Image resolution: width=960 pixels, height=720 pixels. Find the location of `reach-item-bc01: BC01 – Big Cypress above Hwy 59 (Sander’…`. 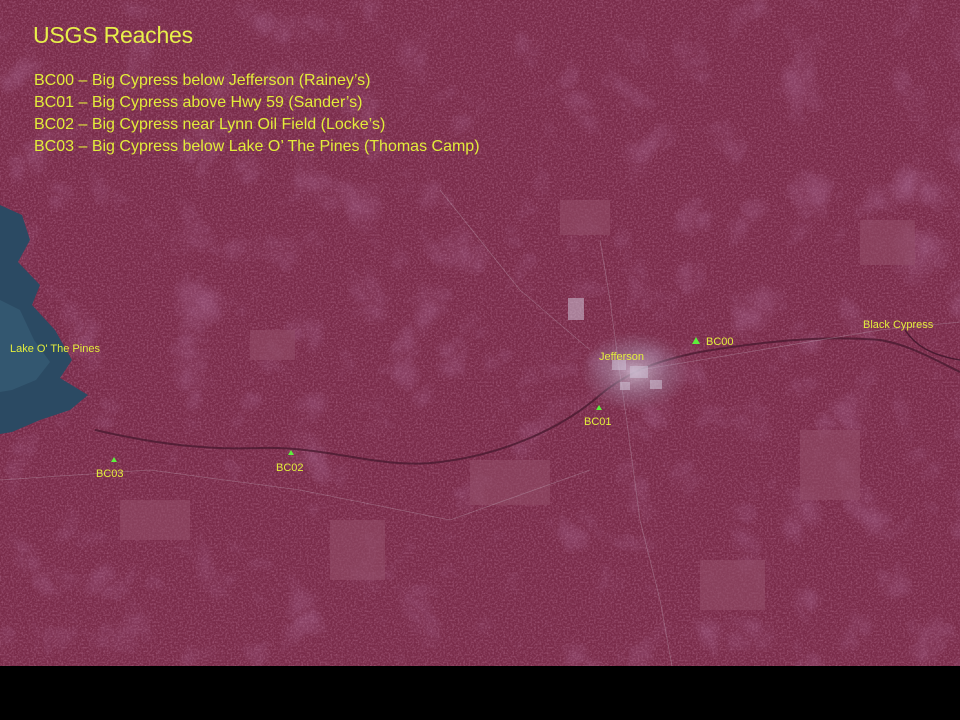

reach-item-bc01: BC01 – Big Cypress above Hwy 59 (Sander’… is located at coordinates (198, 102).